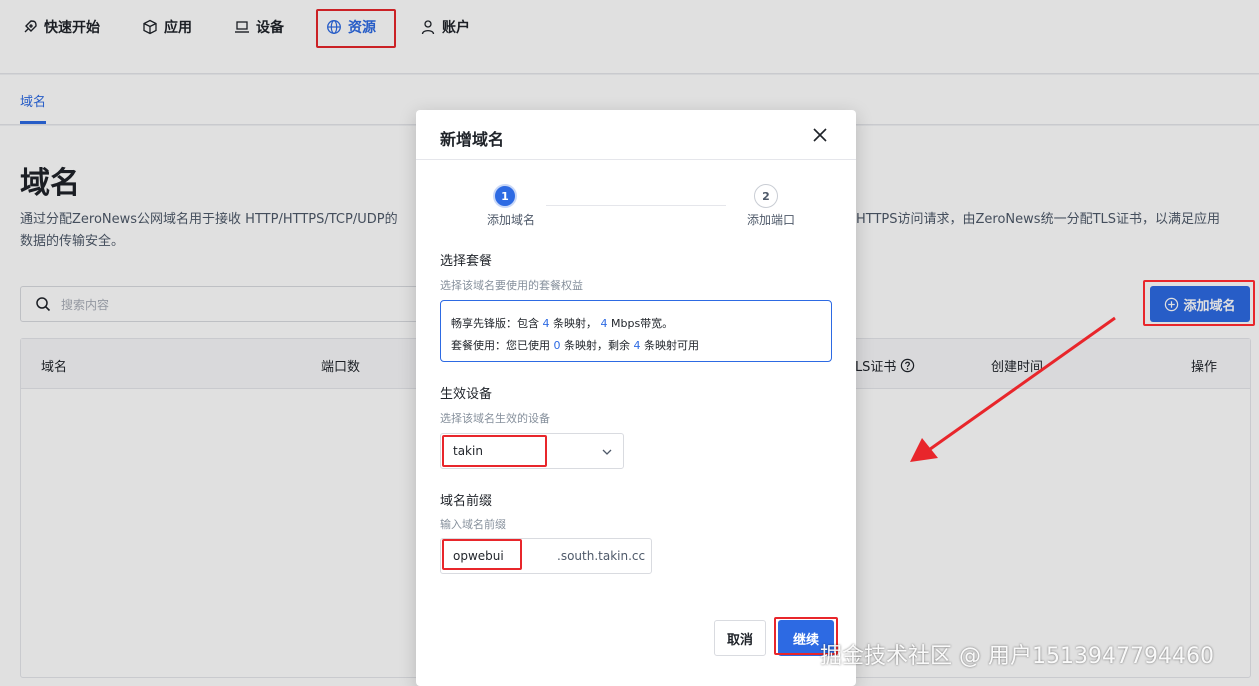 The width and height of the screenshot is (1259, 686). I want to click on plan-text: 套餐使用：您已使用, so click(500, 345).